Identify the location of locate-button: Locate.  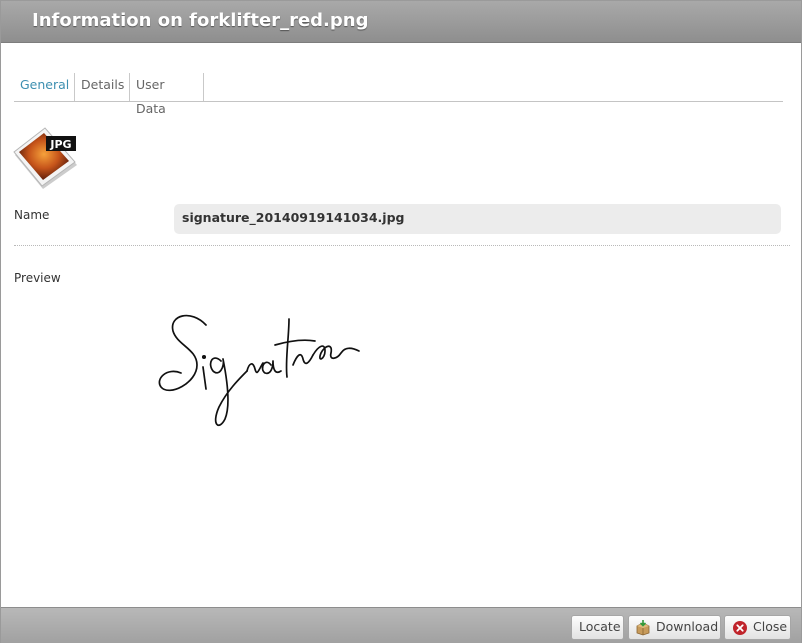
(597, 627).